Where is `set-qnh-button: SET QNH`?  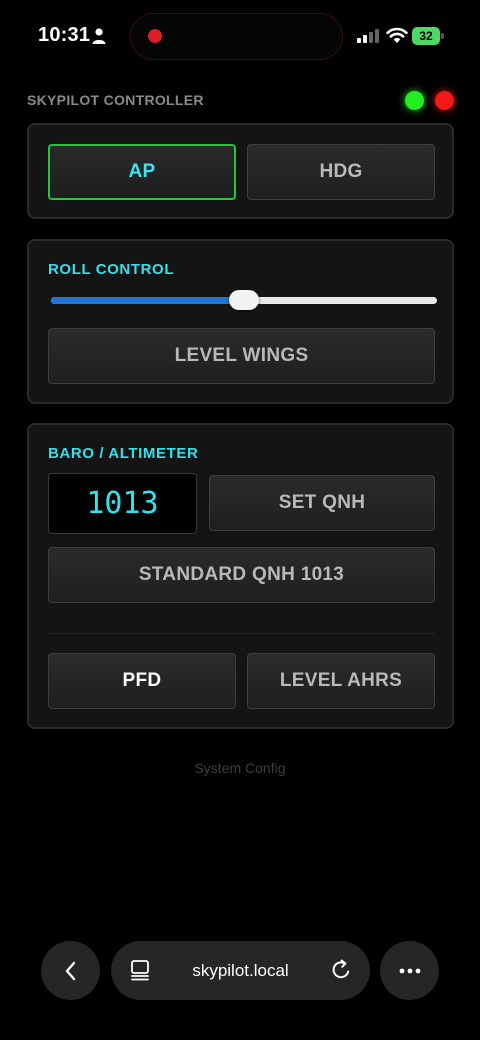 set-qnh-button: SET QNH is located at coordinates (322, 503).